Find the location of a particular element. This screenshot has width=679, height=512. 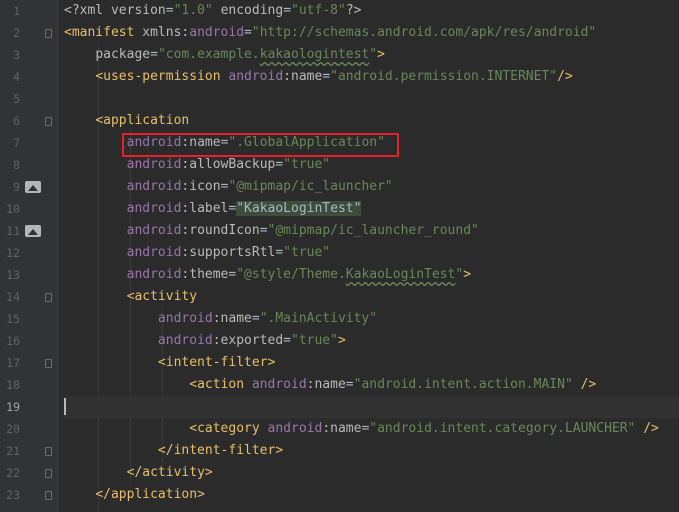

token: category is located at coordinates (228, 428).